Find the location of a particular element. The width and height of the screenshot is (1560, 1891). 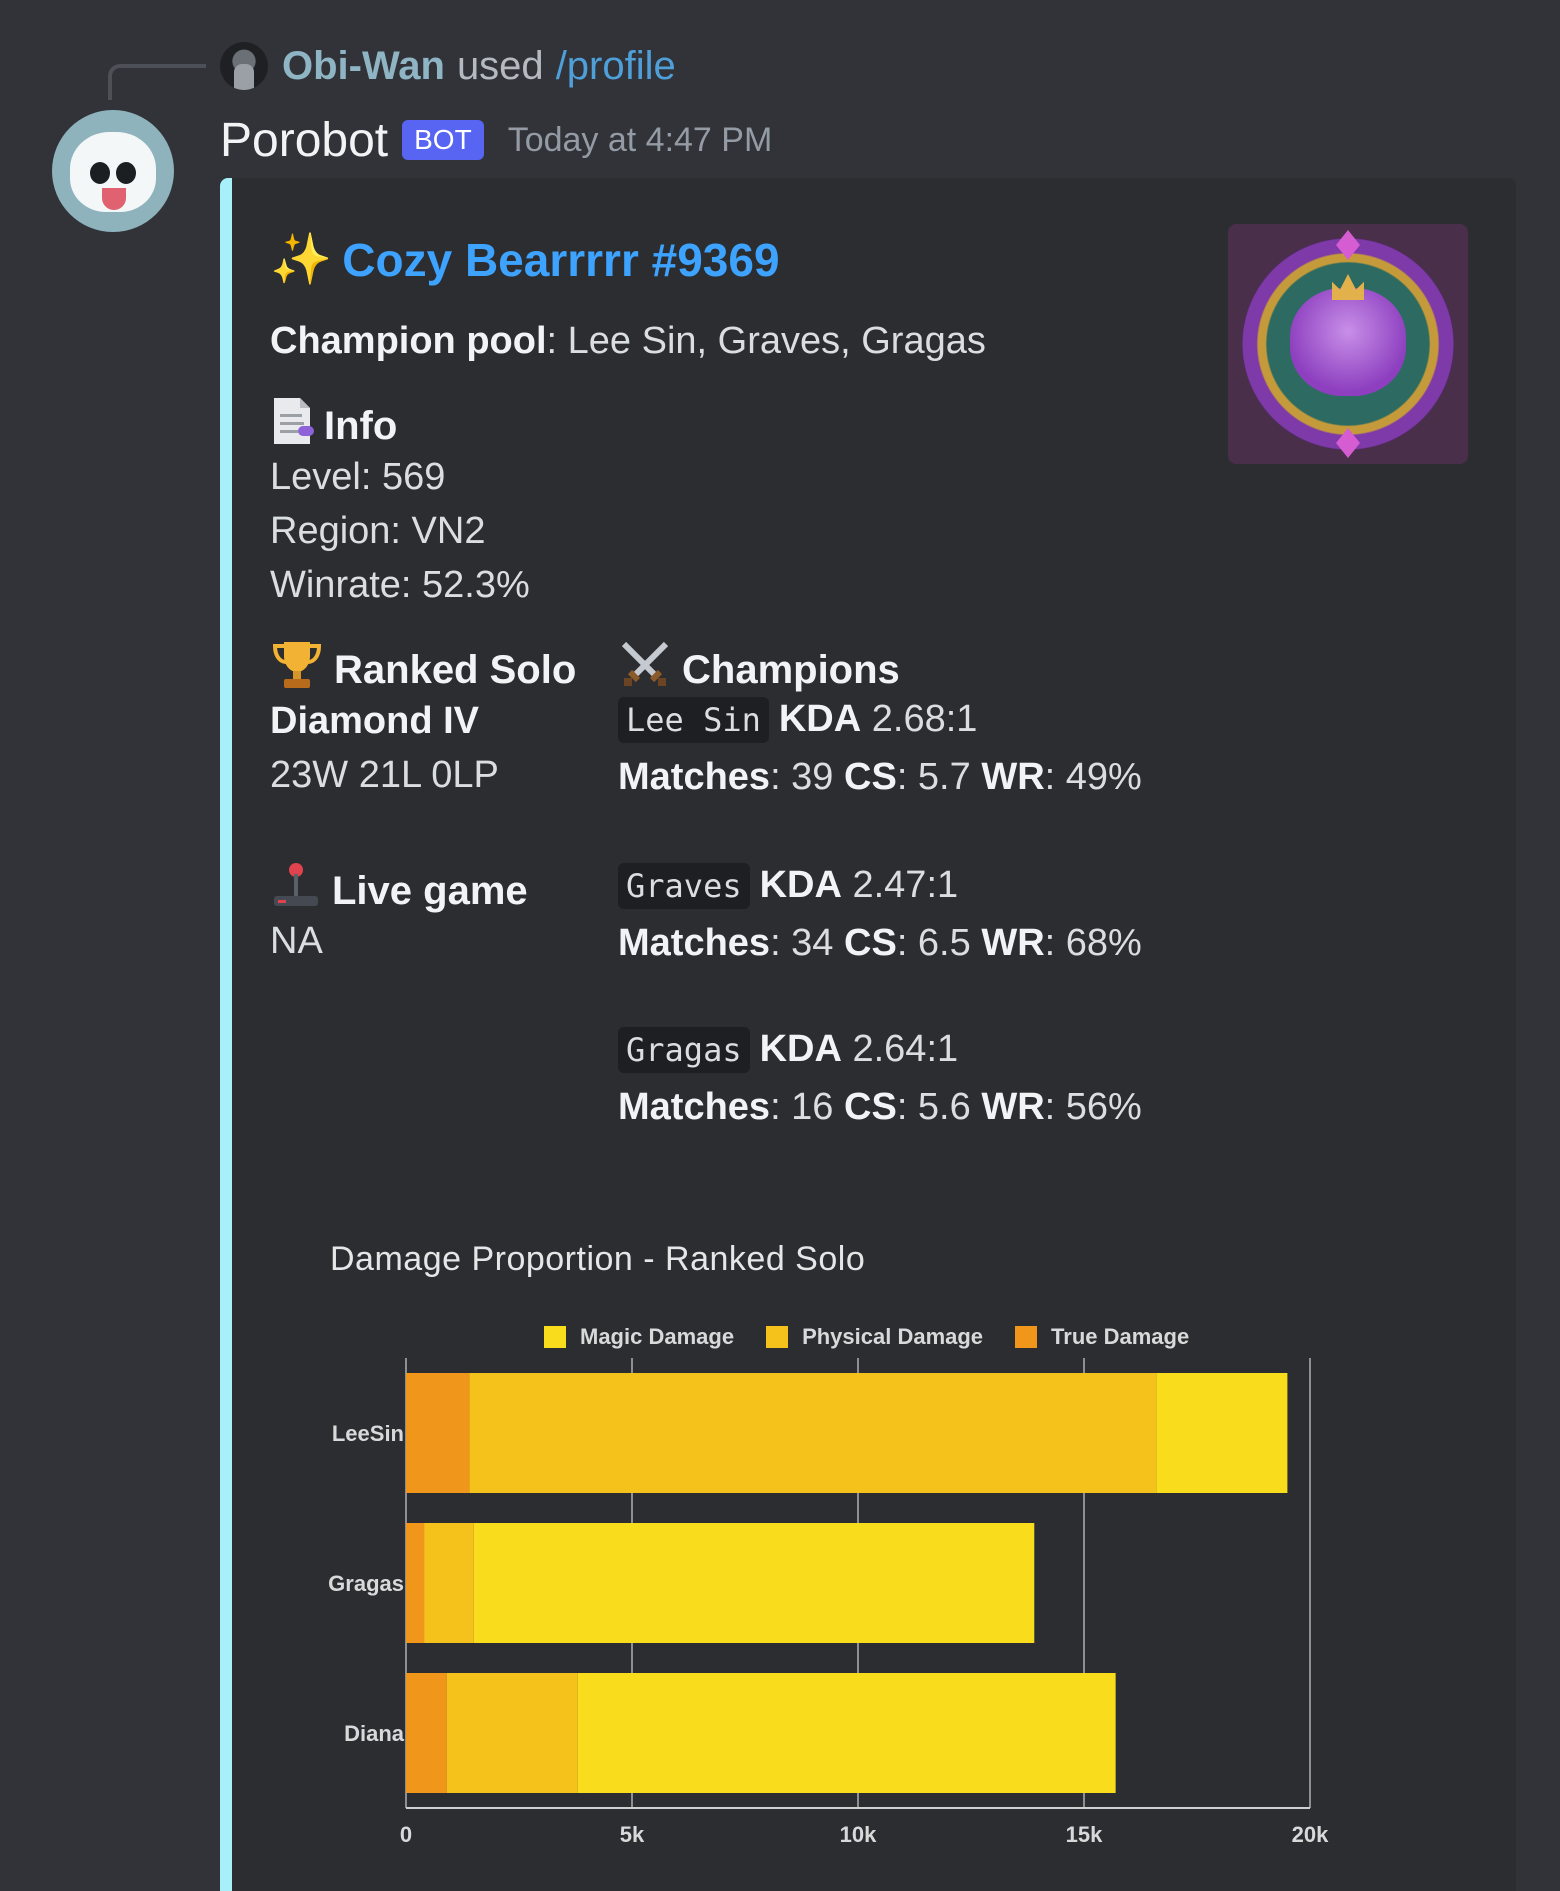

x-tick-label: 15k is located at coordinates (1084, 1834).